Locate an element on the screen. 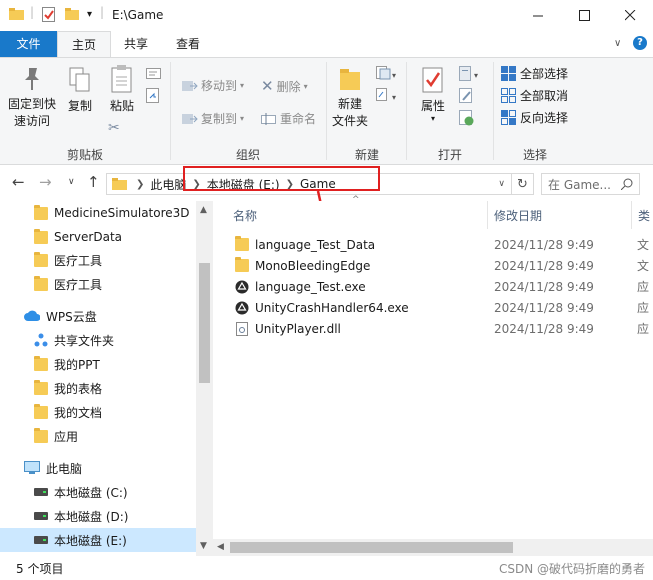 The width and height of the screenshot is (653, 580). nav-item-drive-selected: 本地磁盘 (E:) is located at coordinates (98, 540).